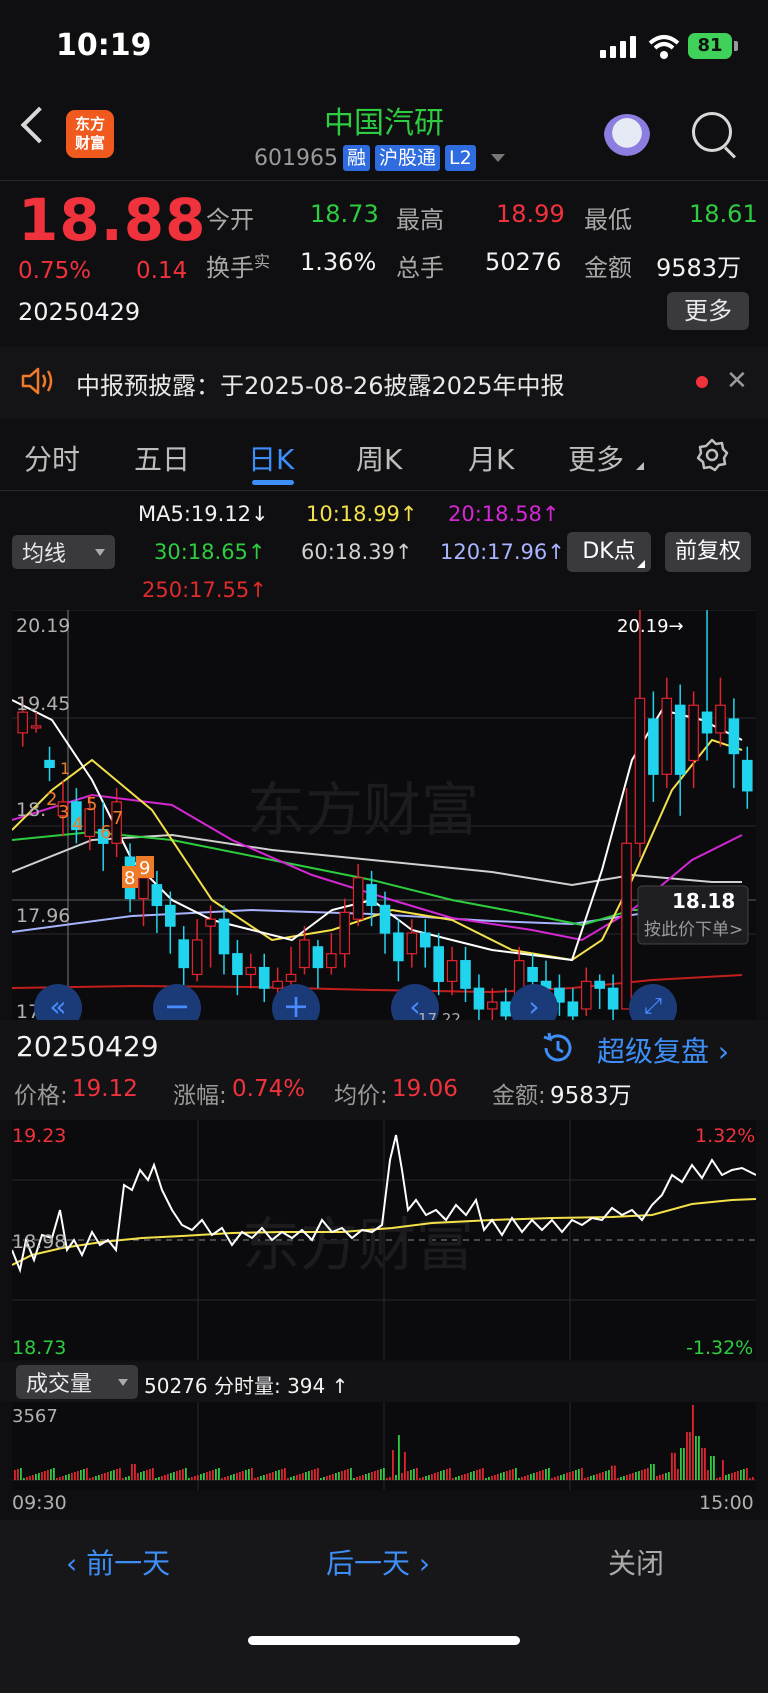  Describe the element at coordinates (384, 1446) in the screenshot. I see `volume-chart: 3567` at that location.